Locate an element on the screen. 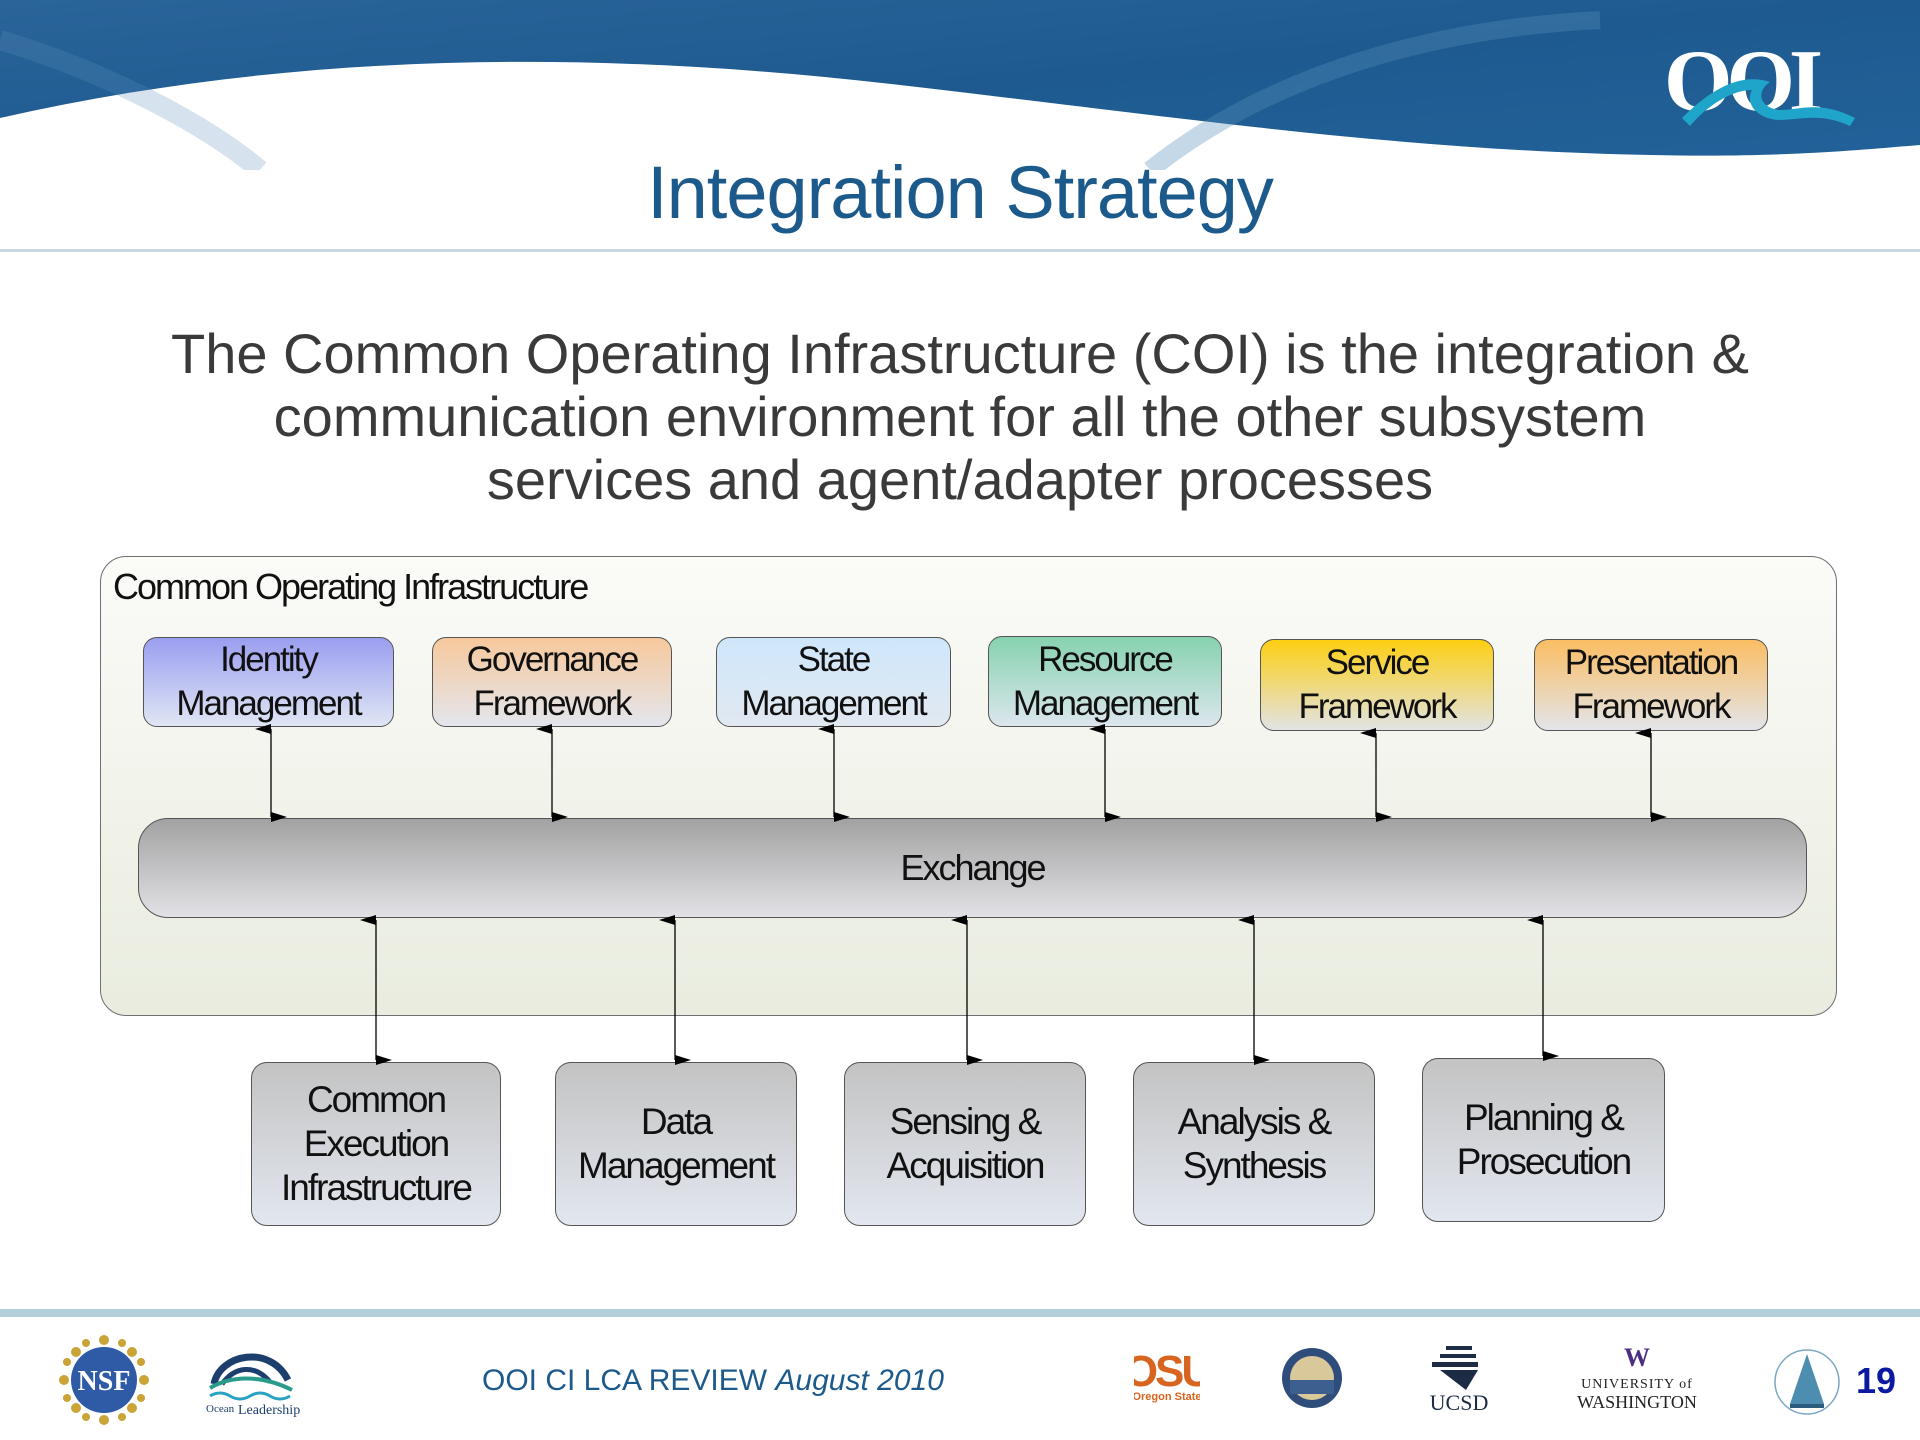 The image size is (1920, 1440). service-line-1: Resource is located at coordinates (1106, 659).